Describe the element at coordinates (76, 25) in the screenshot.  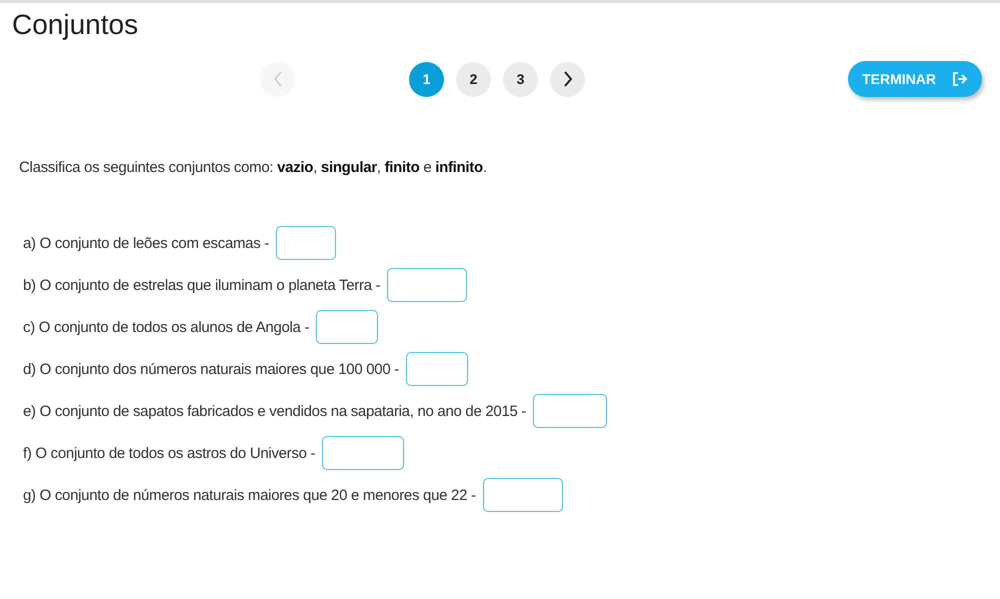
I see `page-title: Conjuntos` at that location.